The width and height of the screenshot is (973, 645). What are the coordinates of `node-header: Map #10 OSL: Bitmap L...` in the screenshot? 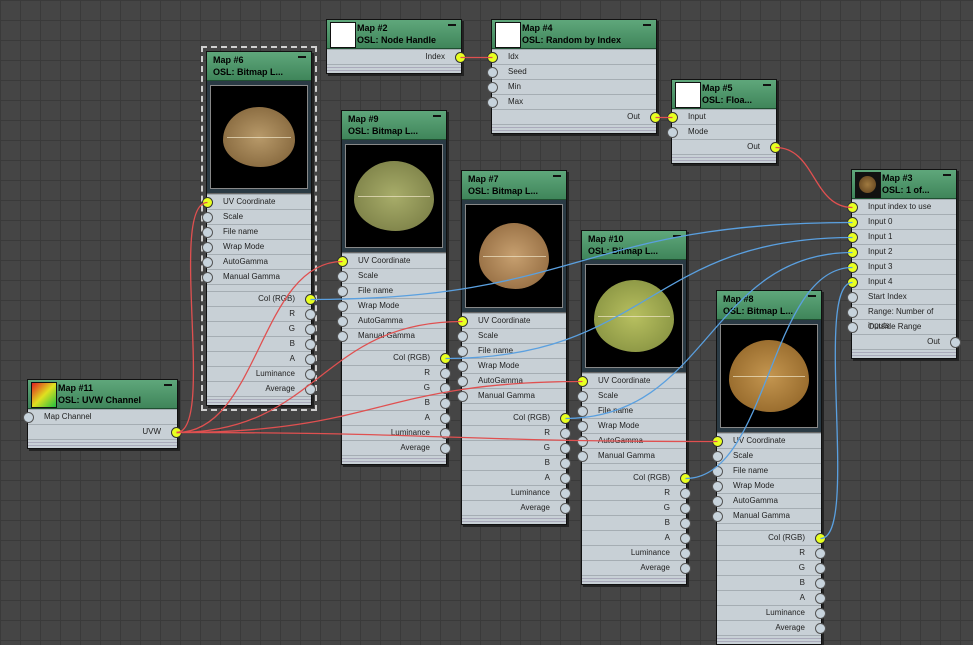 It's located at (634, 245).